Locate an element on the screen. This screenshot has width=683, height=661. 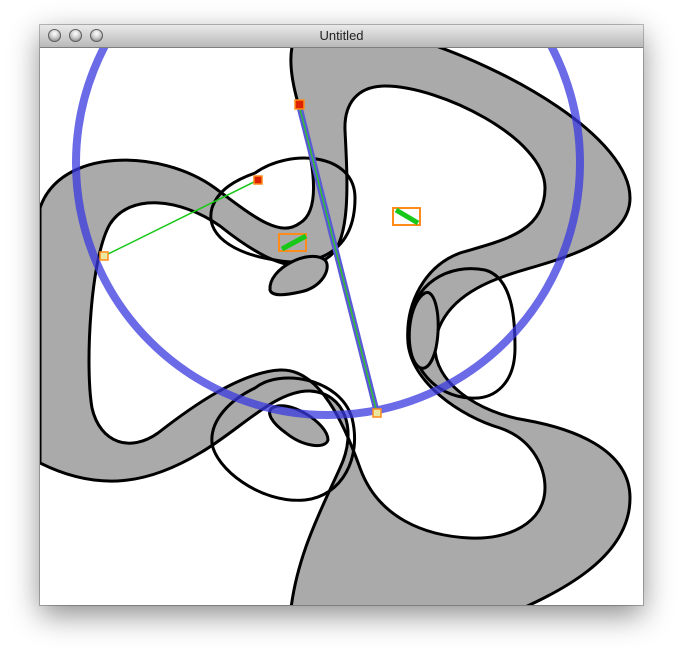
window-title: Untitled is located at coordinates (341, 35).